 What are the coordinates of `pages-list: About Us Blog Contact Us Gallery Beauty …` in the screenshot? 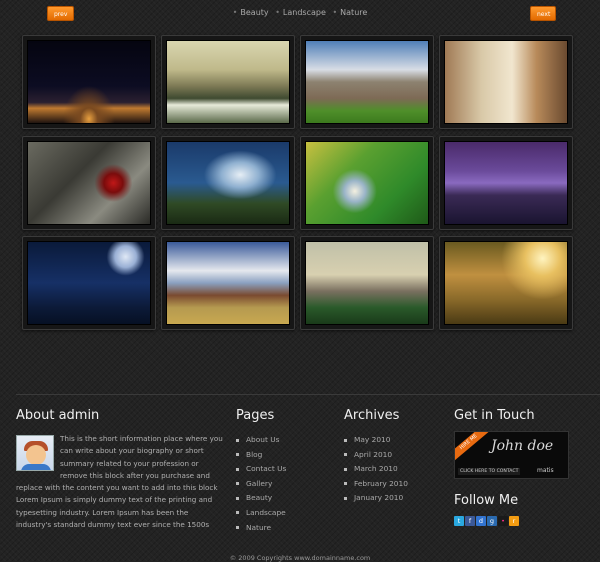 It's located at (286, 484).